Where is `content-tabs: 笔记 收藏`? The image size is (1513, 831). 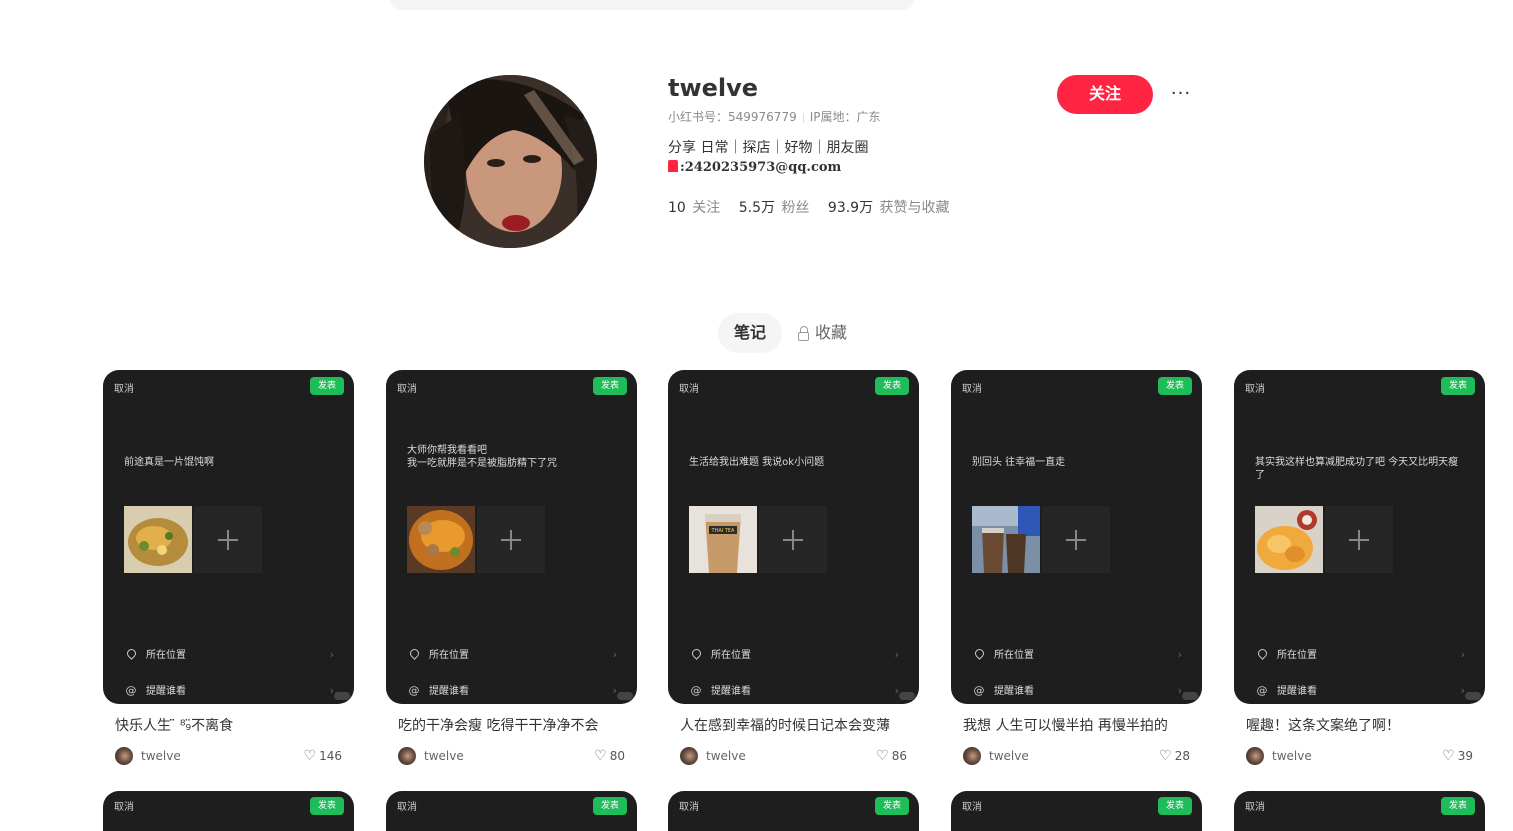 content-tabs: 笔记 收藏 is located at coordinates (790, 333).